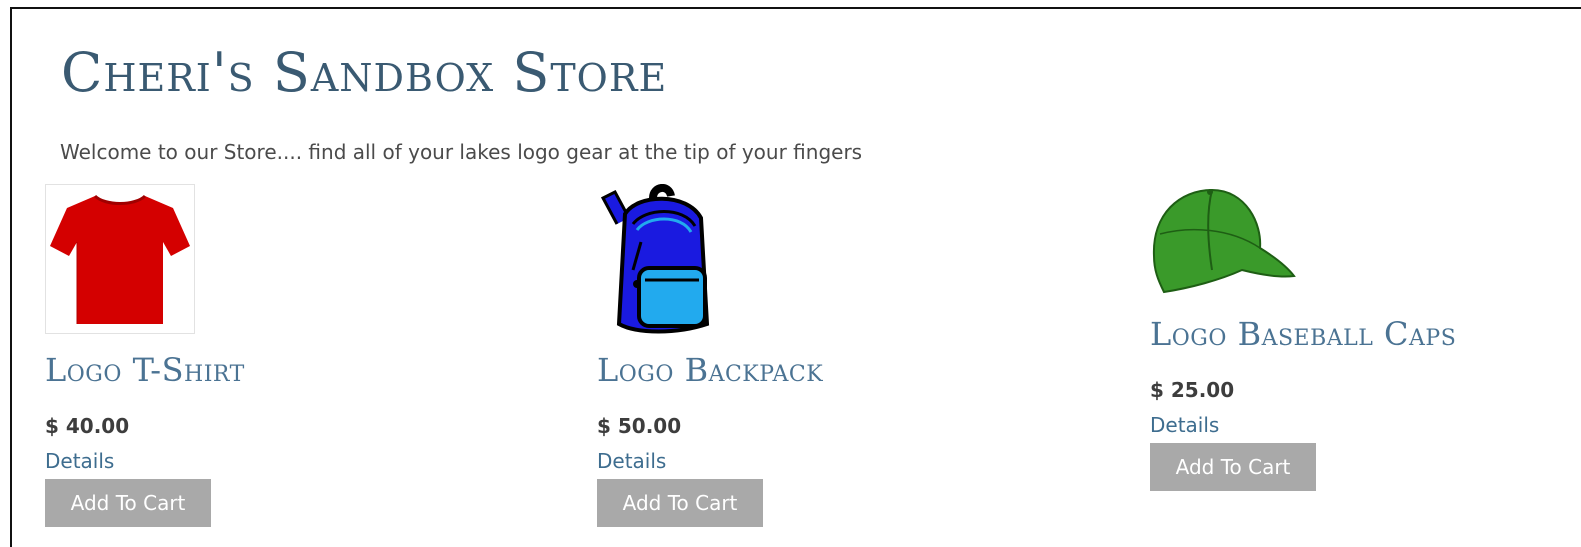  I want to click on product-name: Logo Backpack, so click(710, 370).